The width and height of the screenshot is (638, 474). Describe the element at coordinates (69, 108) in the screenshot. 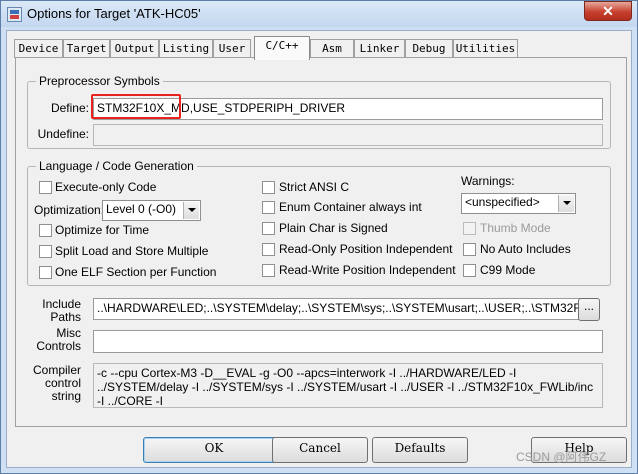

I see `define-label: Define:` at that location.